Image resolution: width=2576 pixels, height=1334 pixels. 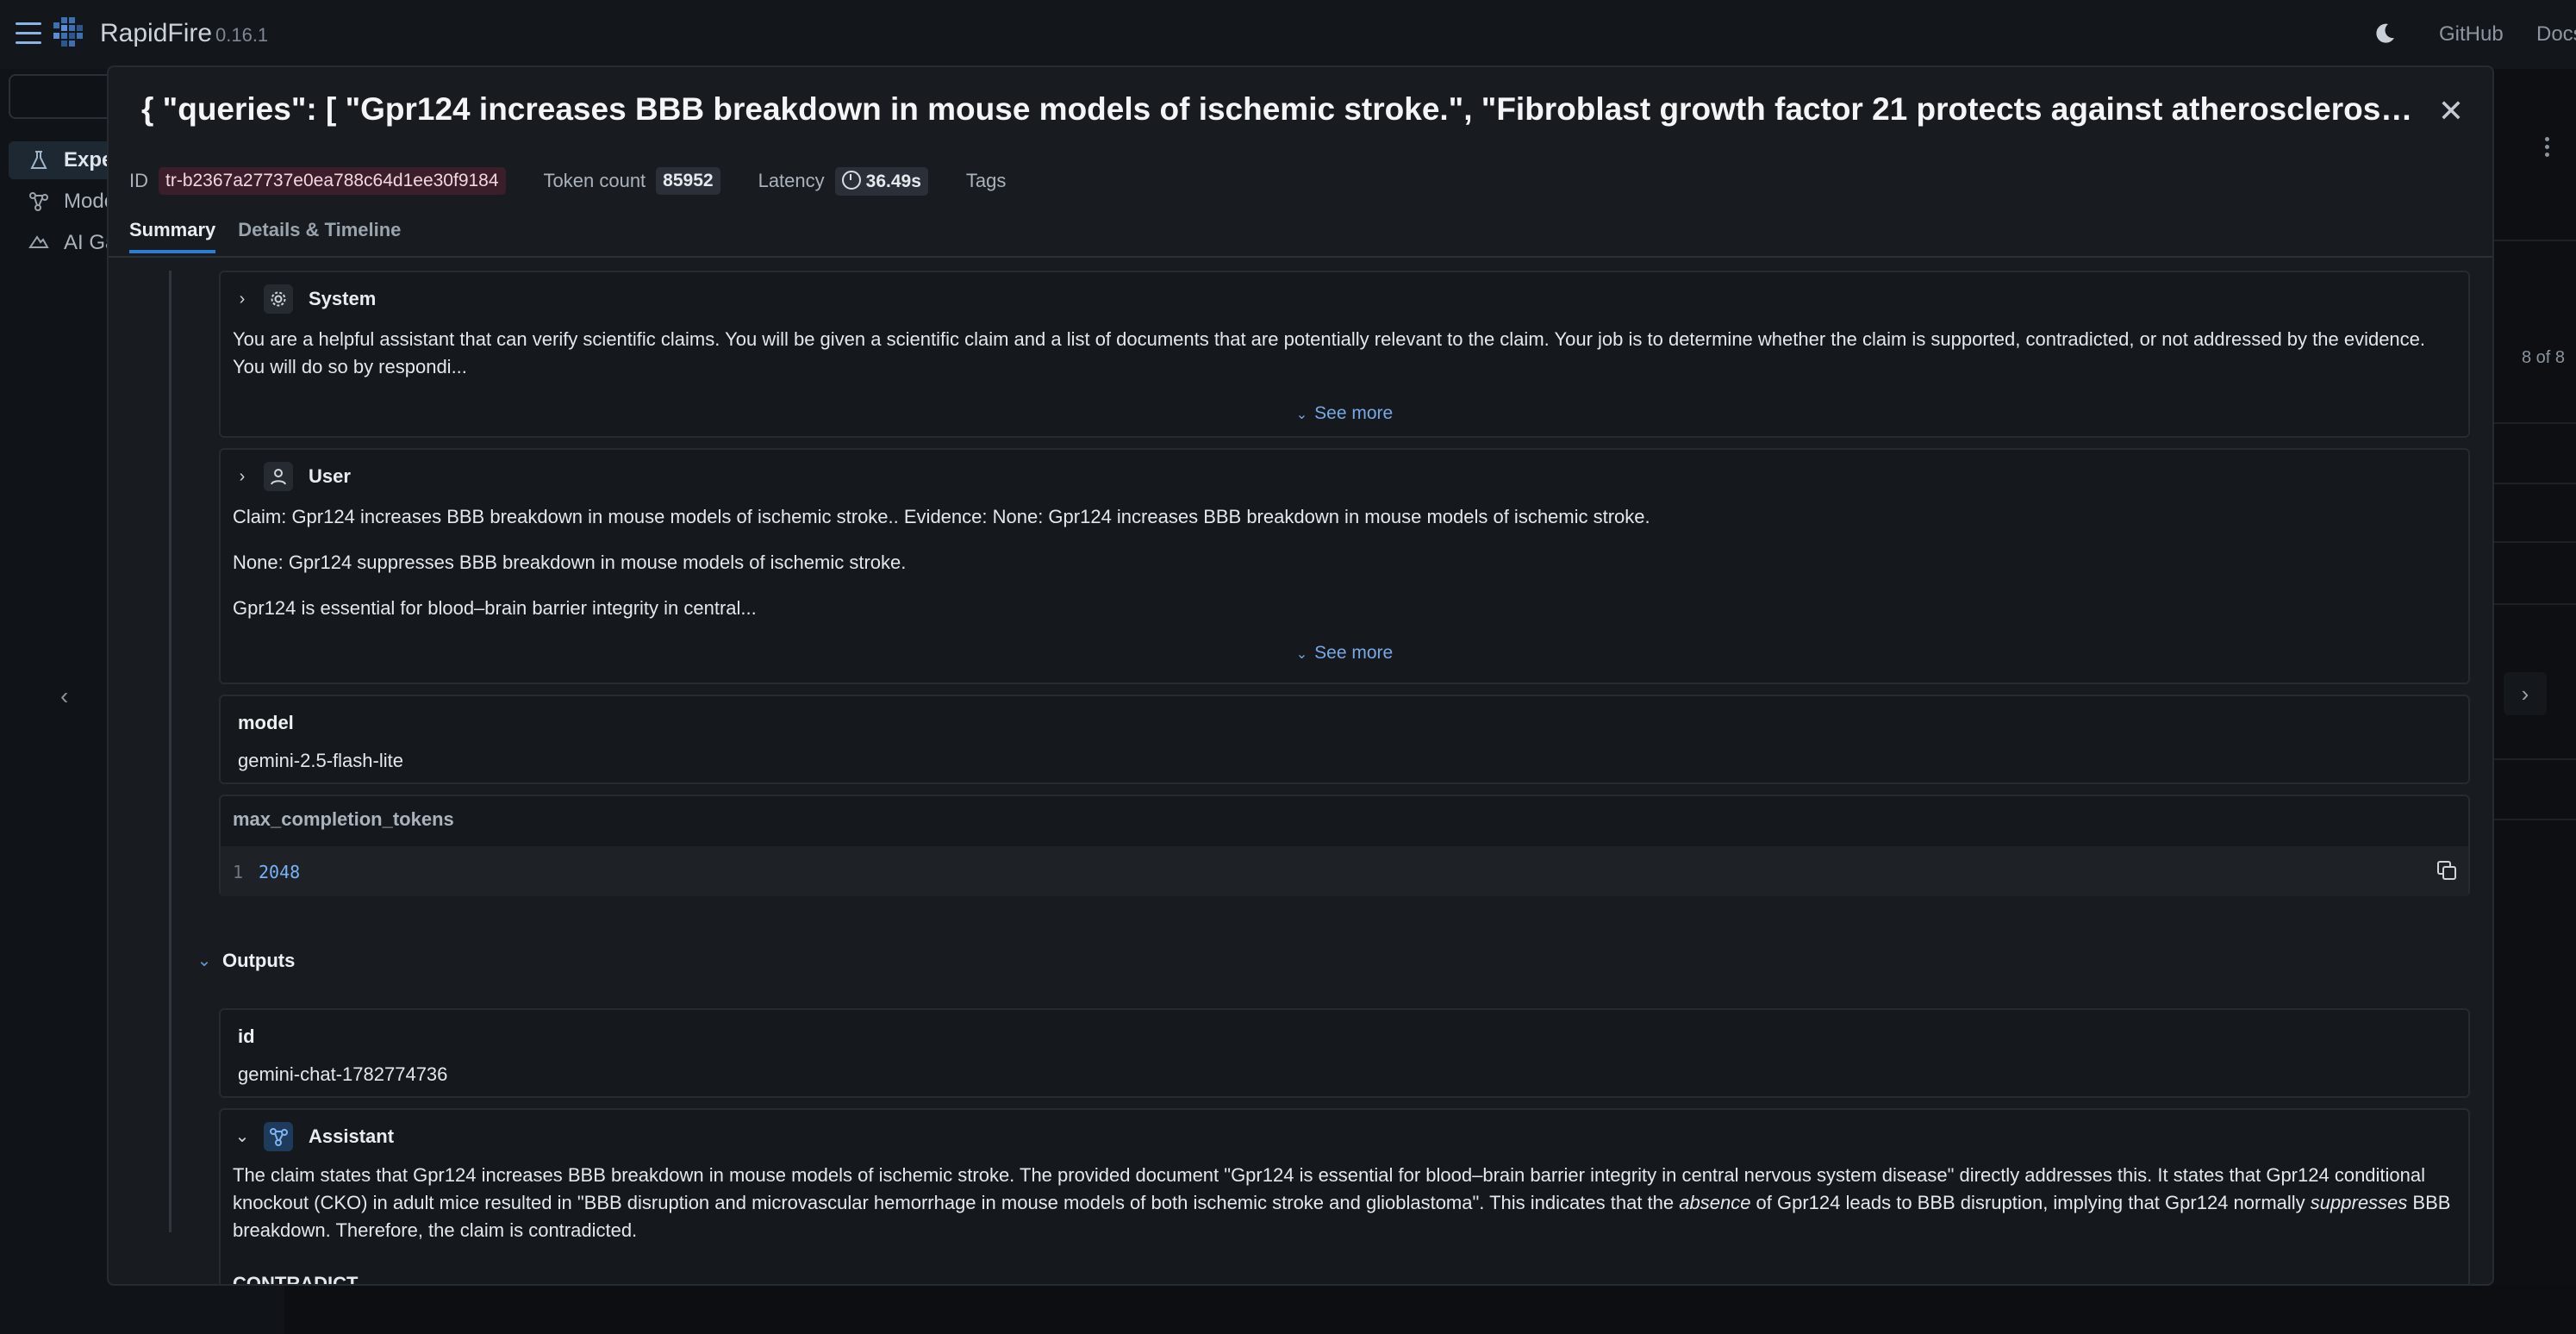 What do you see at coordinates (851, 180) in the screenshot?
I see `clock-icon` at bounding box center [851, 180].